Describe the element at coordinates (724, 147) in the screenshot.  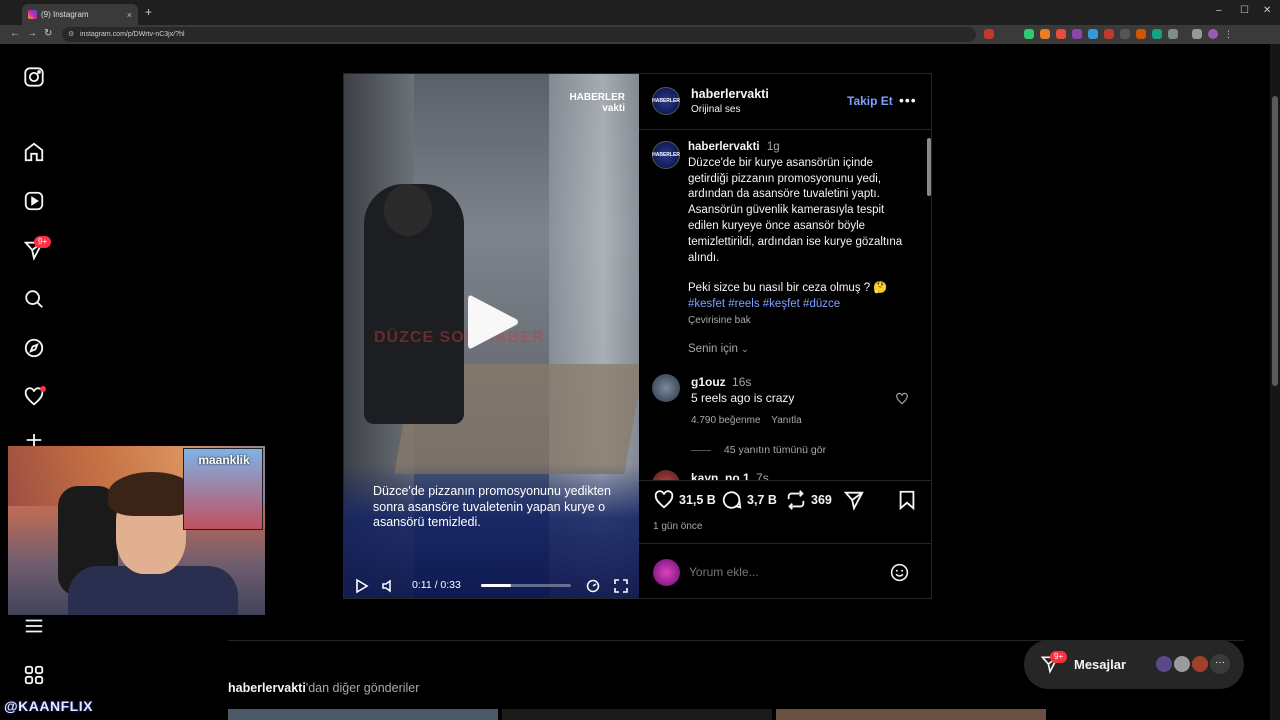
I see `caption-username: haberlervakti` at that location.